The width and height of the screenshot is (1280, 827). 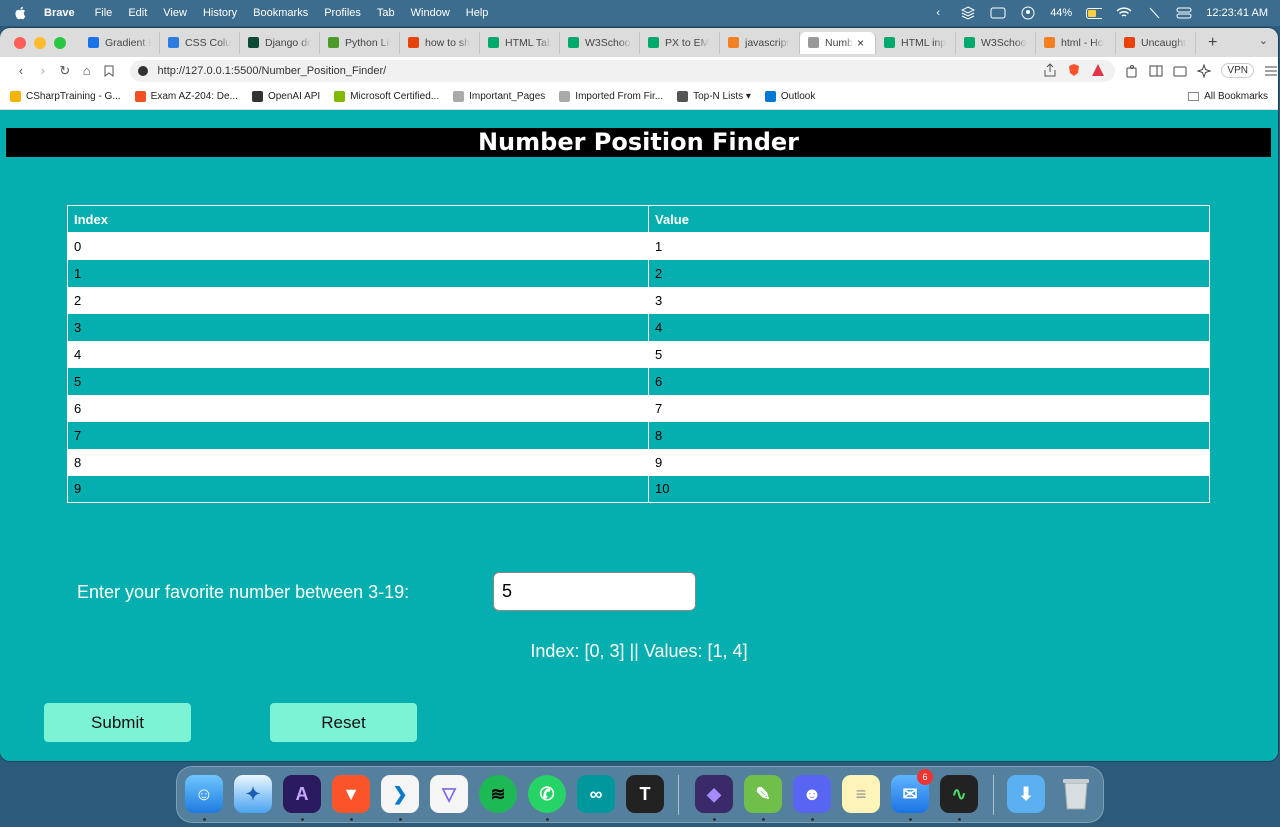 What do you see at coordinates (204, 794) in the screenshot?
I see `finder-icon: ☺` at bounding box center [204, 794].